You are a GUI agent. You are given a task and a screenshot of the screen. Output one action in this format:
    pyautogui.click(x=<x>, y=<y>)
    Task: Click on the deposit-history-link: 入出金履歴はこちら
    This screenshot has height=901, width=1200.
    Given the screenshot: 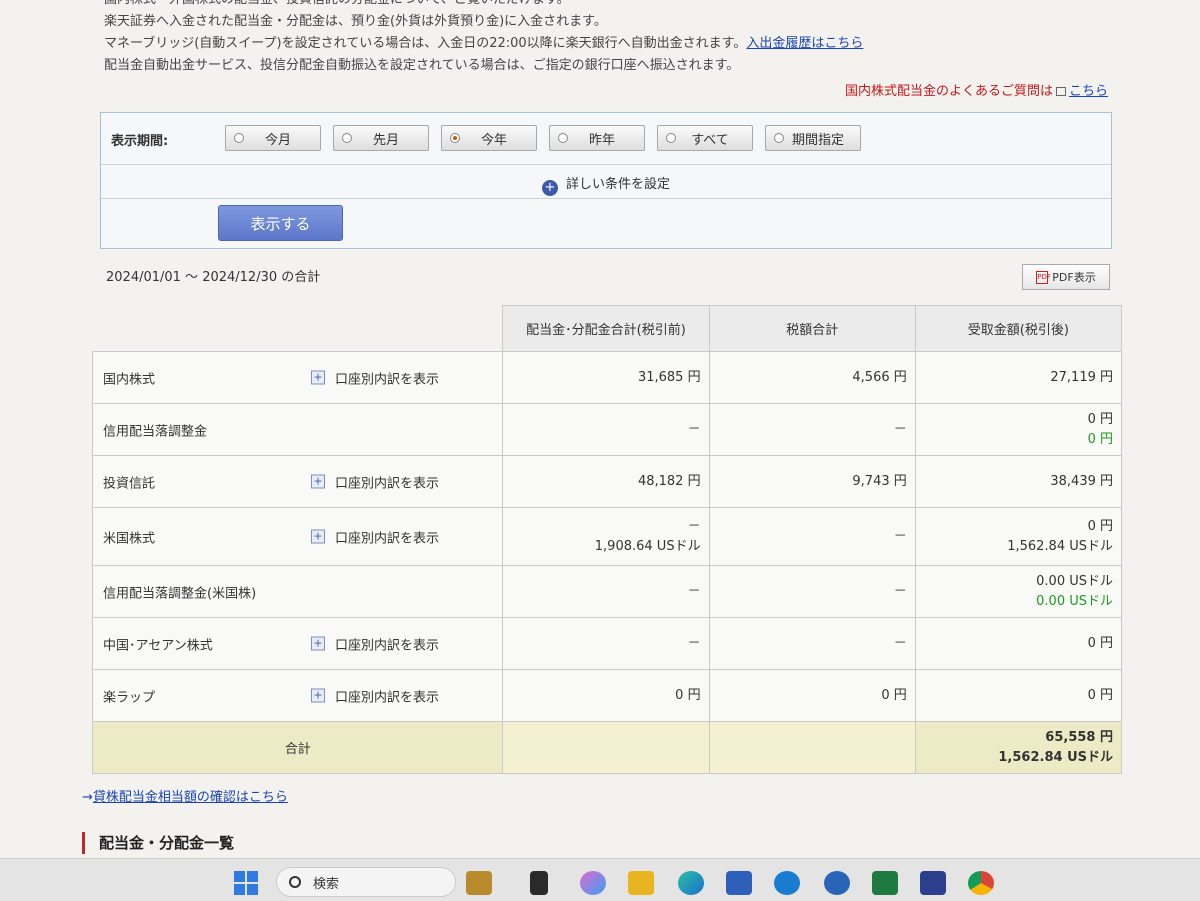 What is the action you would take?
    pyautogui.click(x=804, y=43)
    